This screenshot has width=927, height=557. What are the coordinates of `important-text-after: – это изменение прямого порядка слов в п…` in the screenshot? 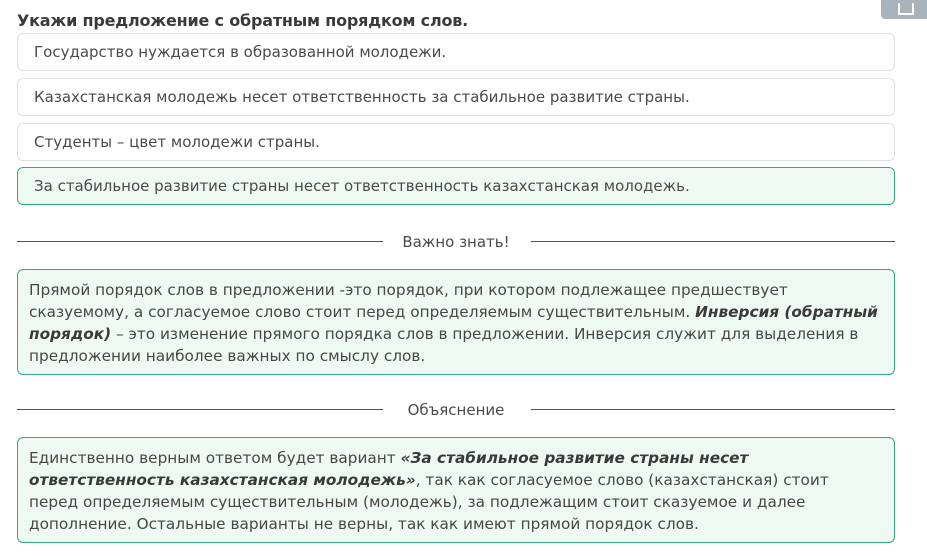 It's located at (444, 345).